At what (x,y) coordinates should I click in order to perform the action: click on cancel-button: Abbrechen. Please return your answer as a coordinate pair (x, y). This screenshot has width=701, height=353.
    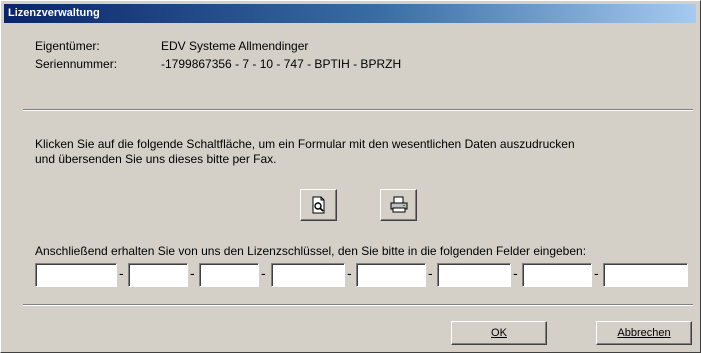
    Looking at the image, I should click on (644, 333).